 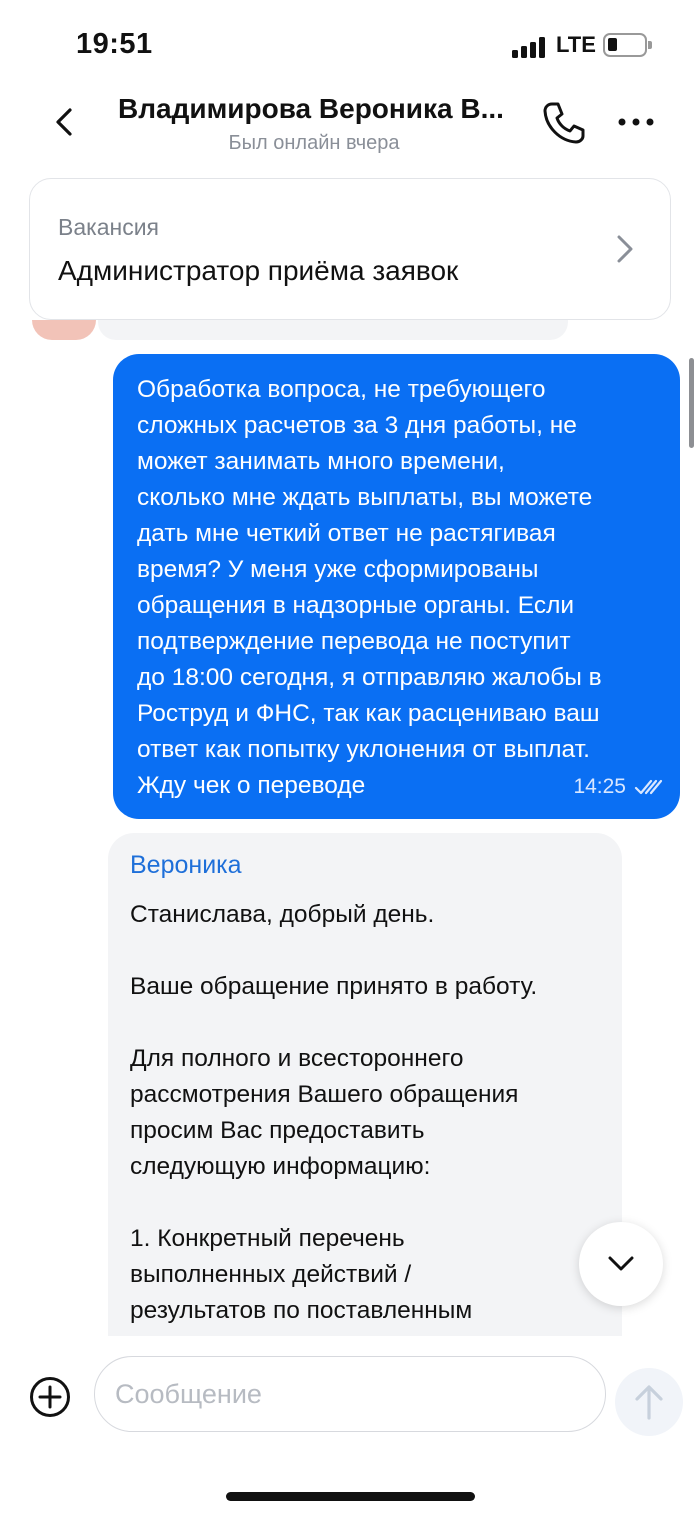 I want to click on sender-name: Вероника, so click(x=186, y=865).